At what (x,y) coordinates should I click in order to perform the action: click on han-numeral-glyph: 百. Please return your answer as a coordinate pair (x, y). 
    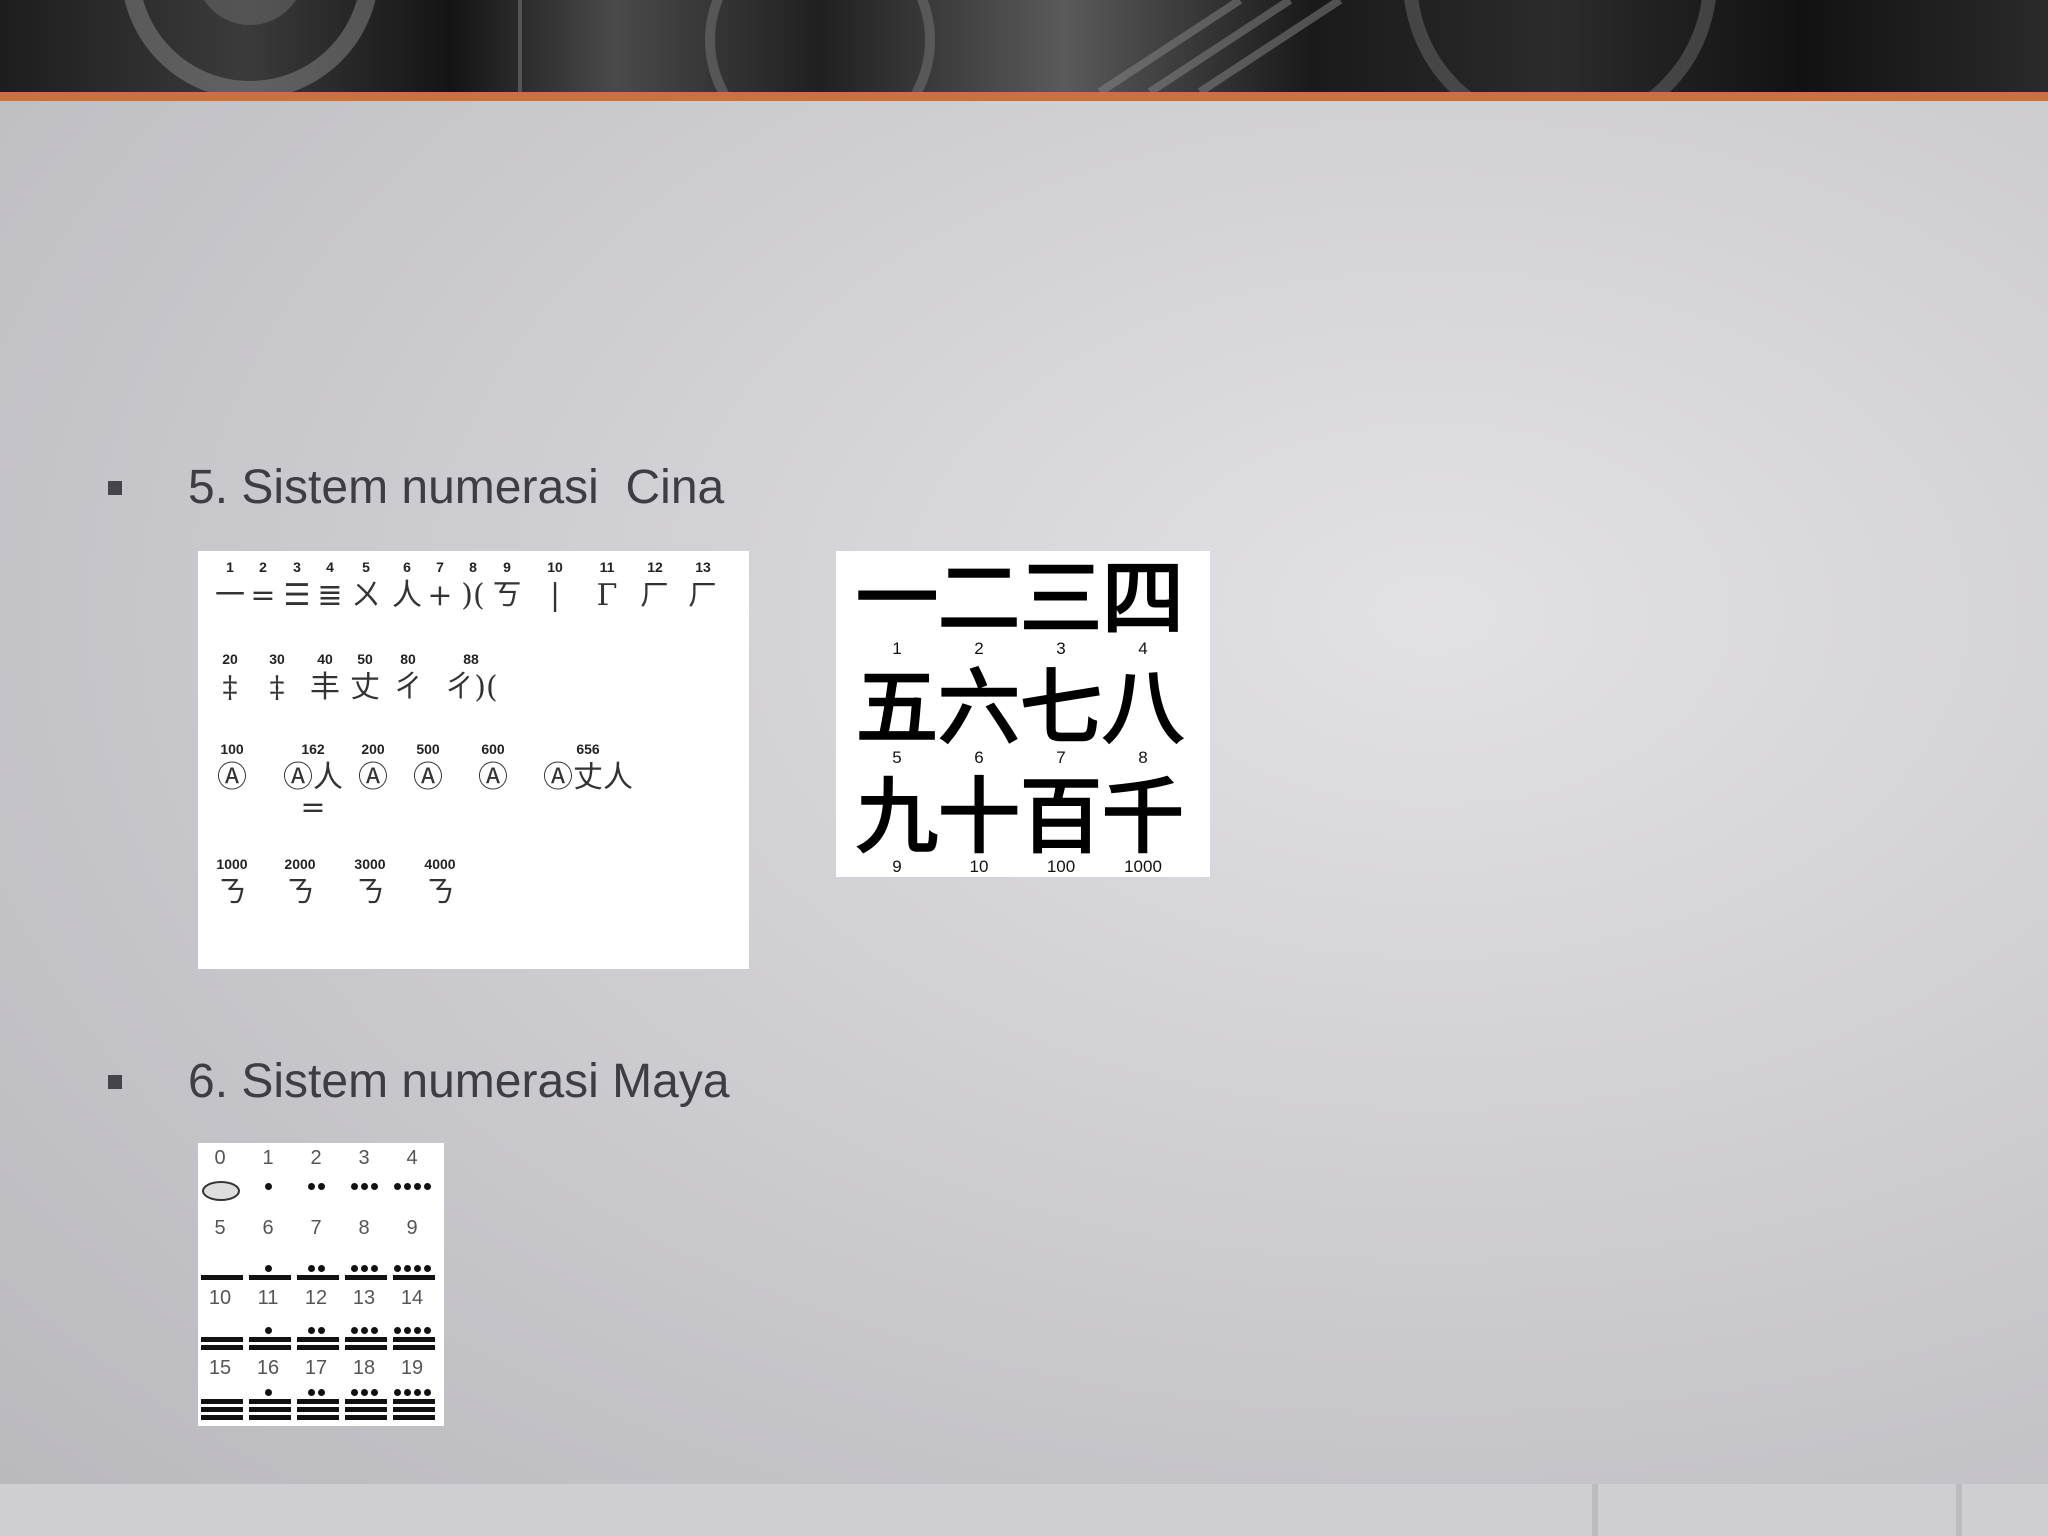
    Looking at the image, I should click on (1060, 817).